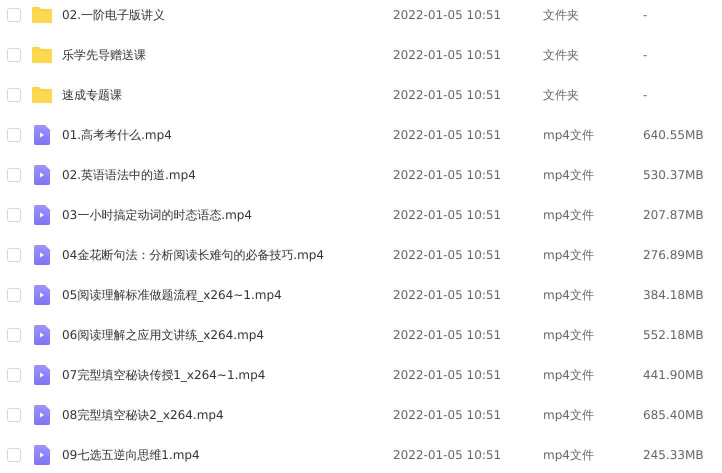 This screenshot has height=473, width=722. What do you see at coordinates (227, 295) in the screenshot?
I see `file-name: 05阅读理解标准做题流程_x264~1.mp4` at bounding box center [227, 295].